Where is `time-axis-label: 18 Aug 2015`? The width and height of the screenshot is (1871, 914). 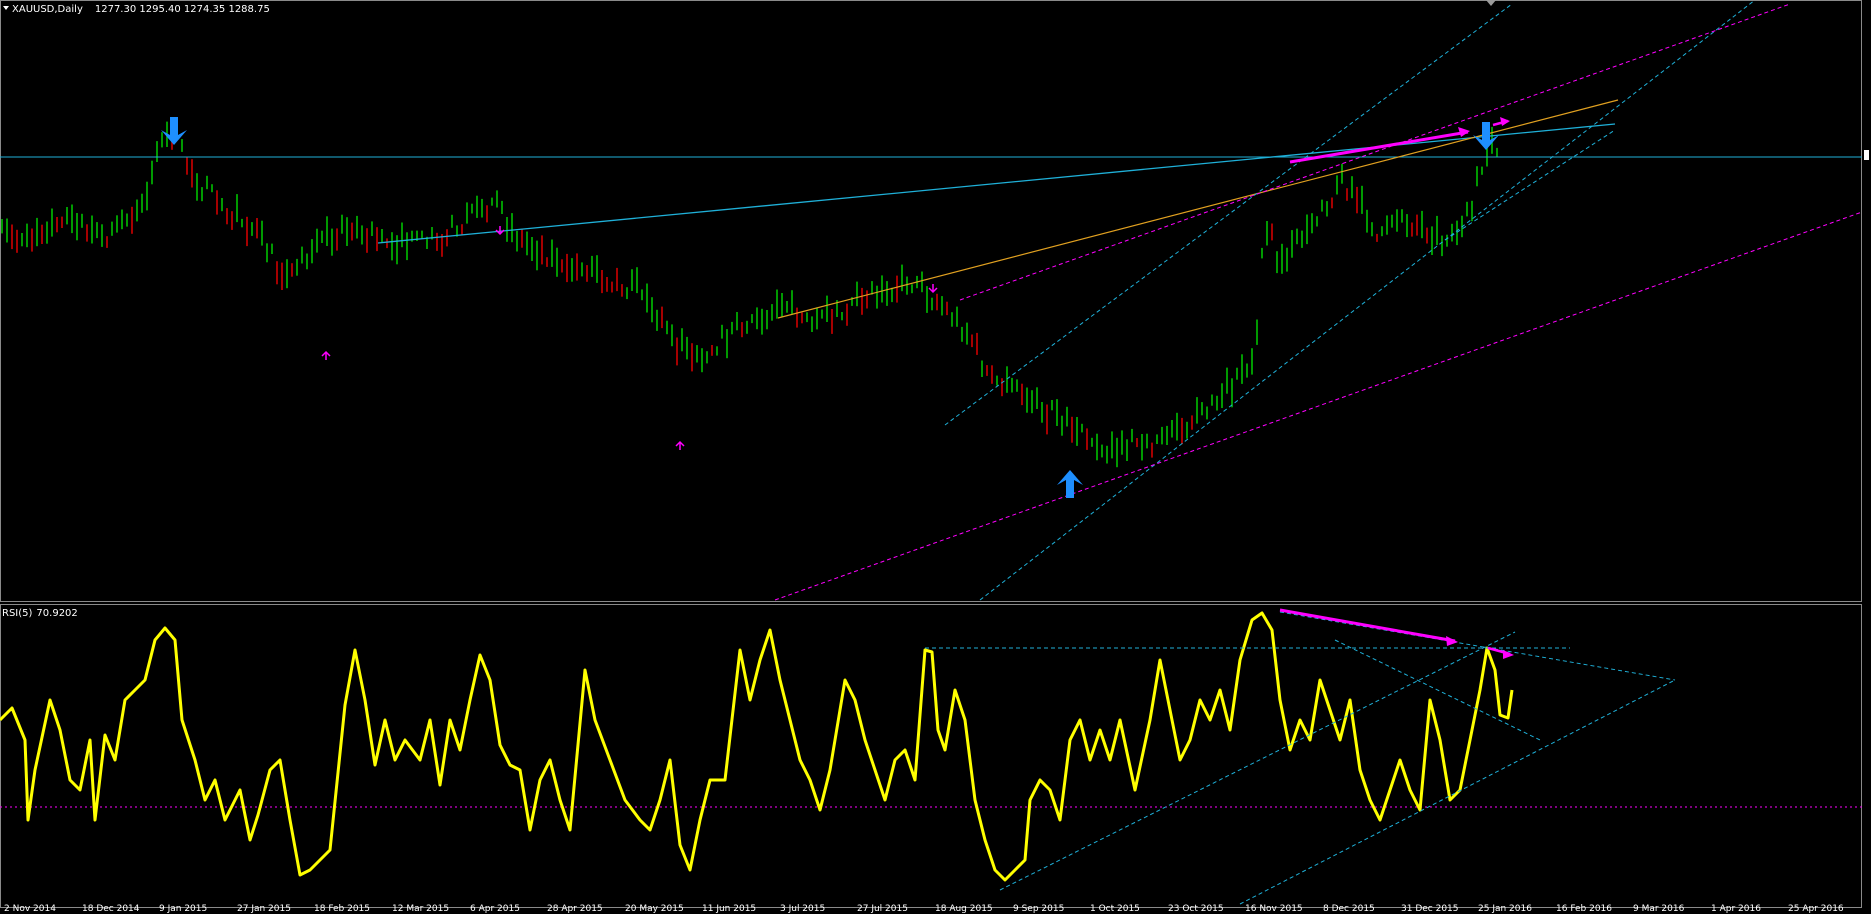
time-axis-label: 18 Aug 2015 is located at coordinates (964, 909).